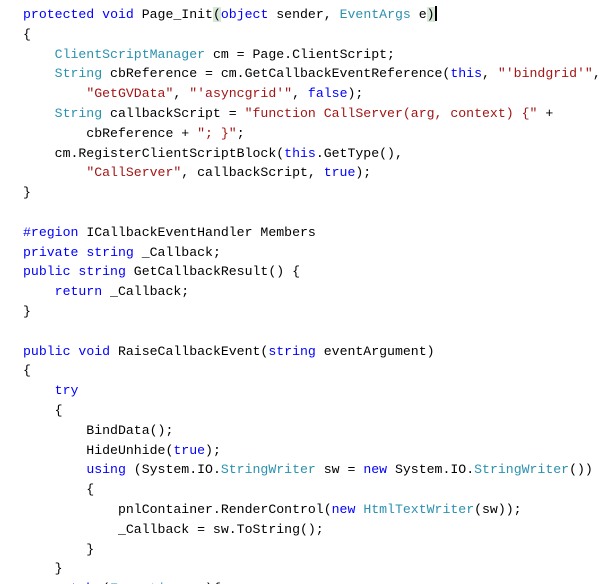 This screenshot has width=604, height=584. I want to click on code-token-plain: sender,, so click(304, 14).